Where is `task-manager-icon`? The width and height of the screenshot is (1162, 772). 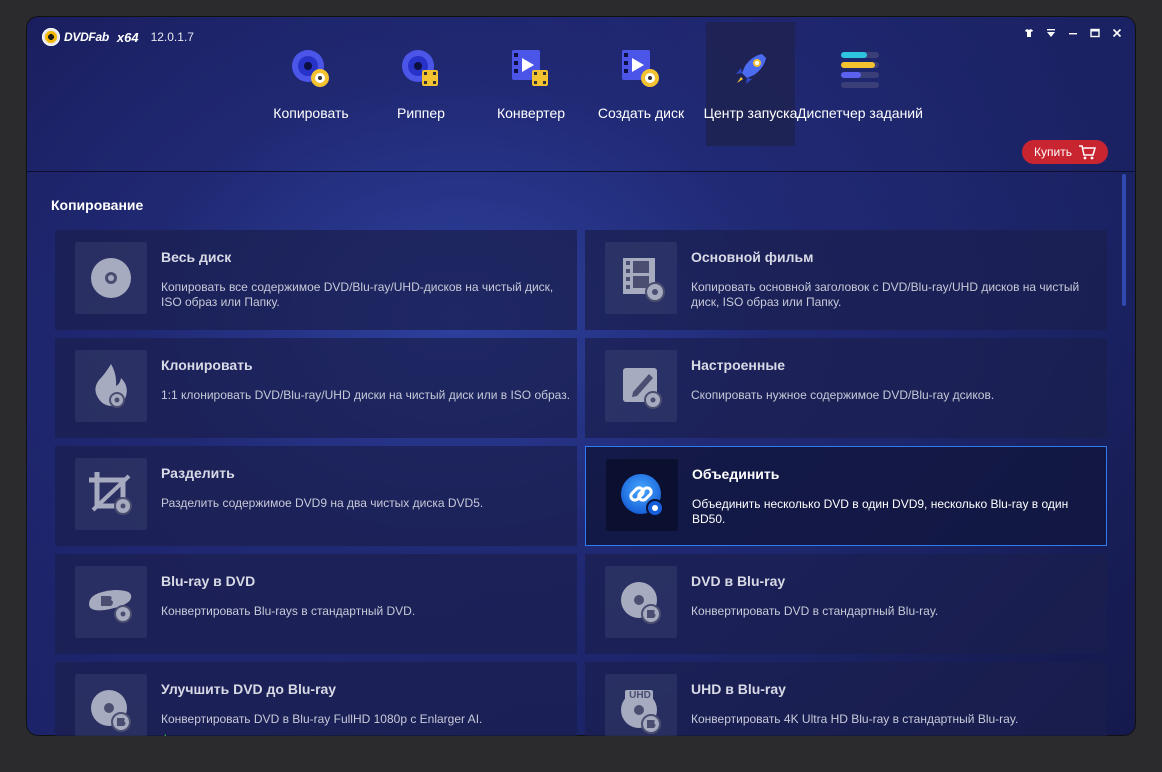
task-manager-icon is located at coordinates (860, 70).